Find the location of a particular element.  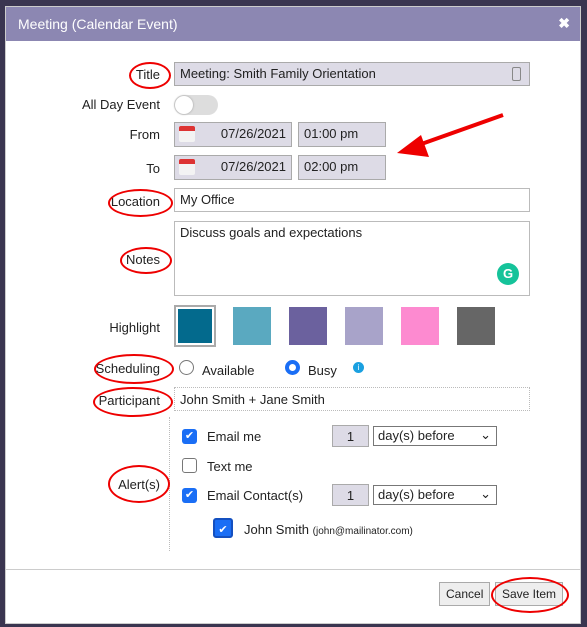

email-contacts-unit-select: day(s) before ⌄ is located at coordinates (435, 495).